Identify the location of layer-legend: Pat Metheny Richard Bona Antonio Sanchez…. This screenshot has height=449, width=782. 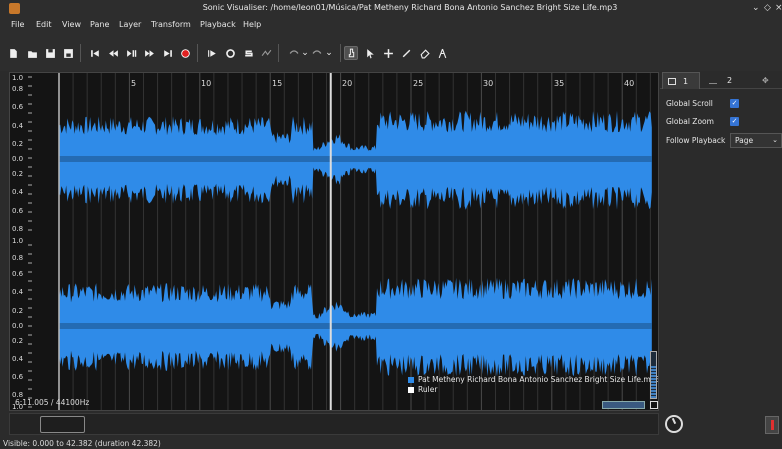
(533, 385).